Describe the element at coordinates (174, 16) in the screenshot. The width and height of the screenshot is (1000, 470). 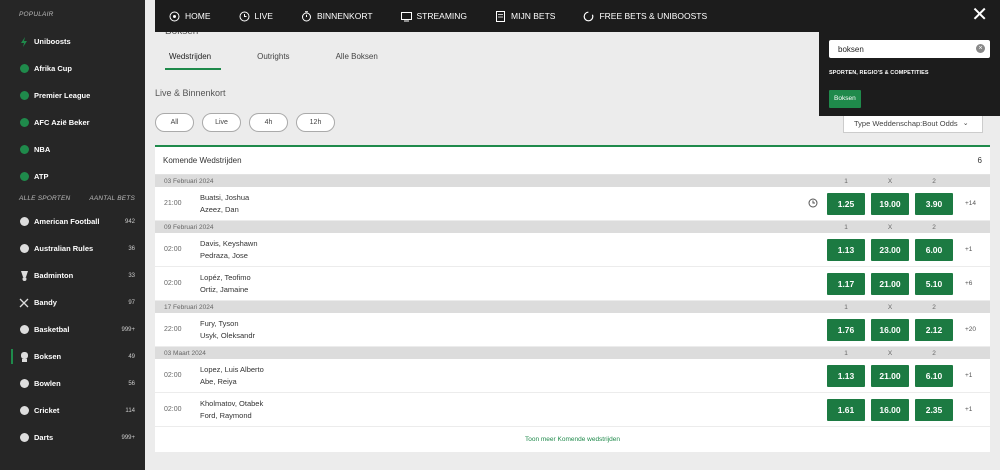
I see `home-icon` at that location.